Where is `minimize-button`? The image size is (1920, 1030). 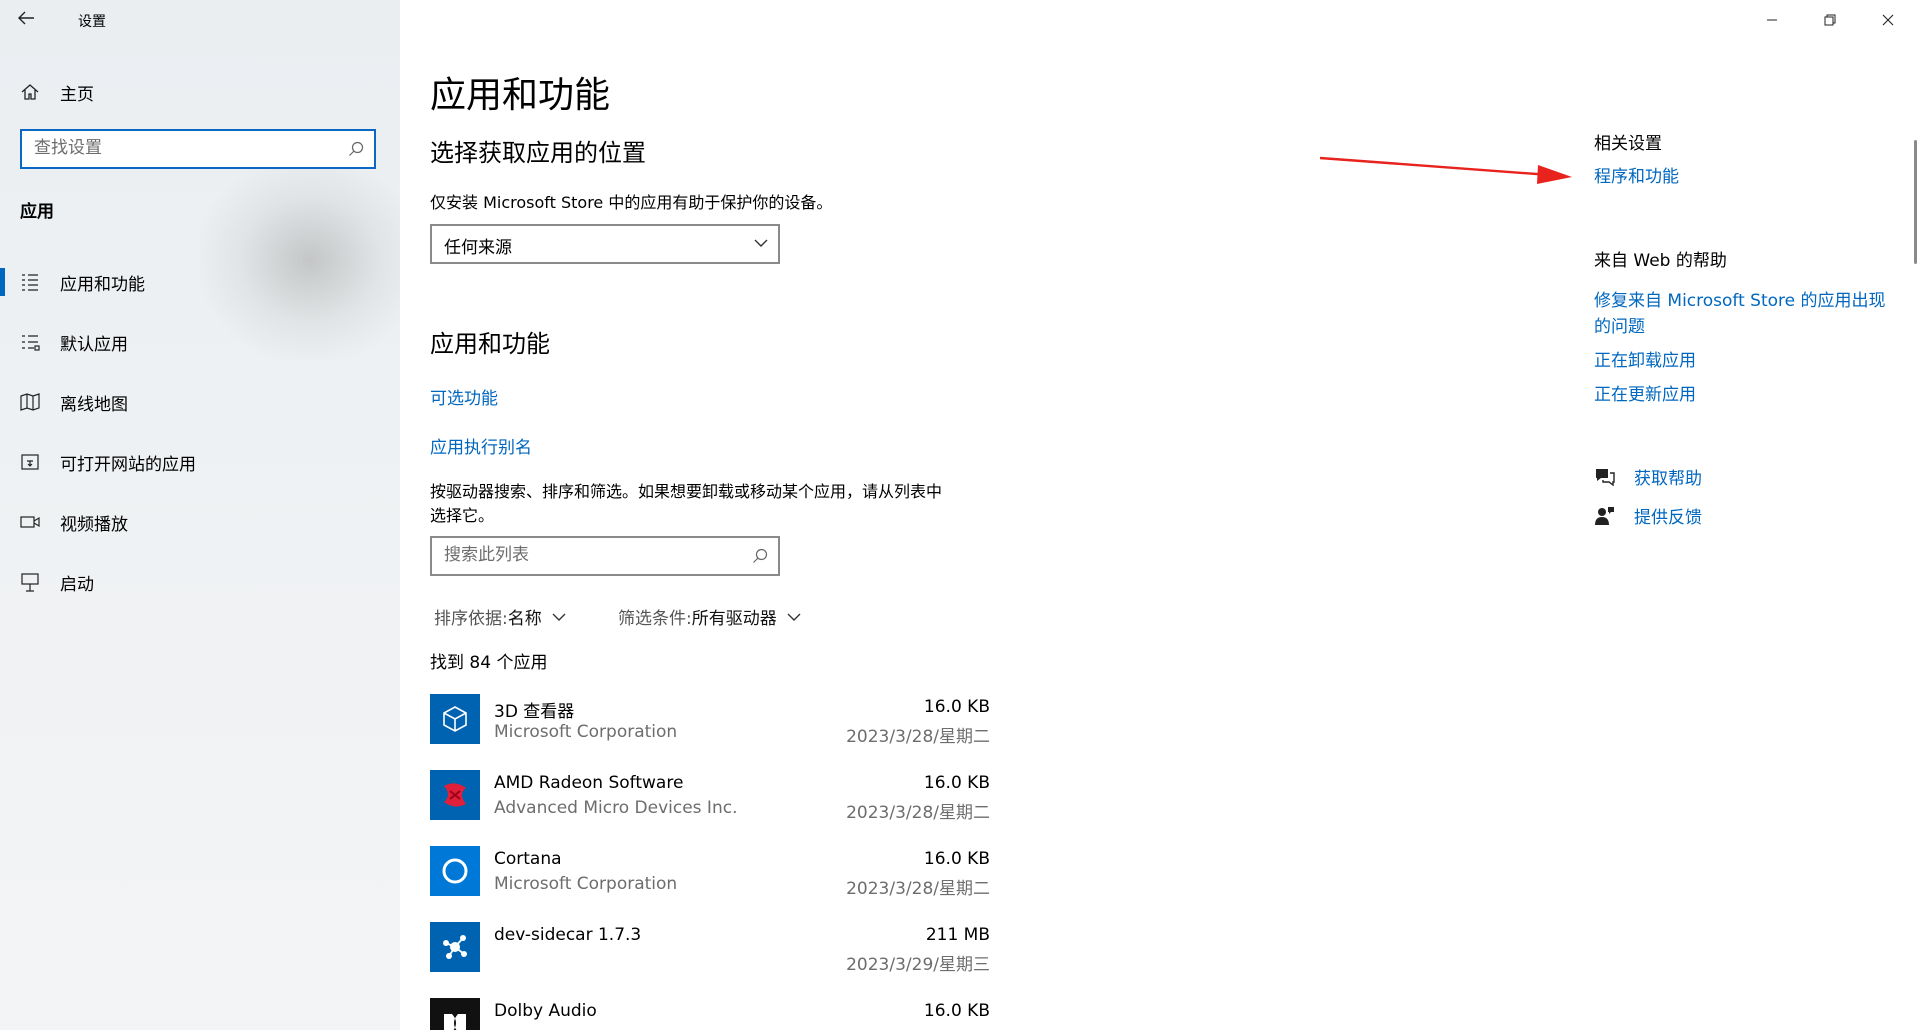
minimize-button is located at coordinates (1772, 20).